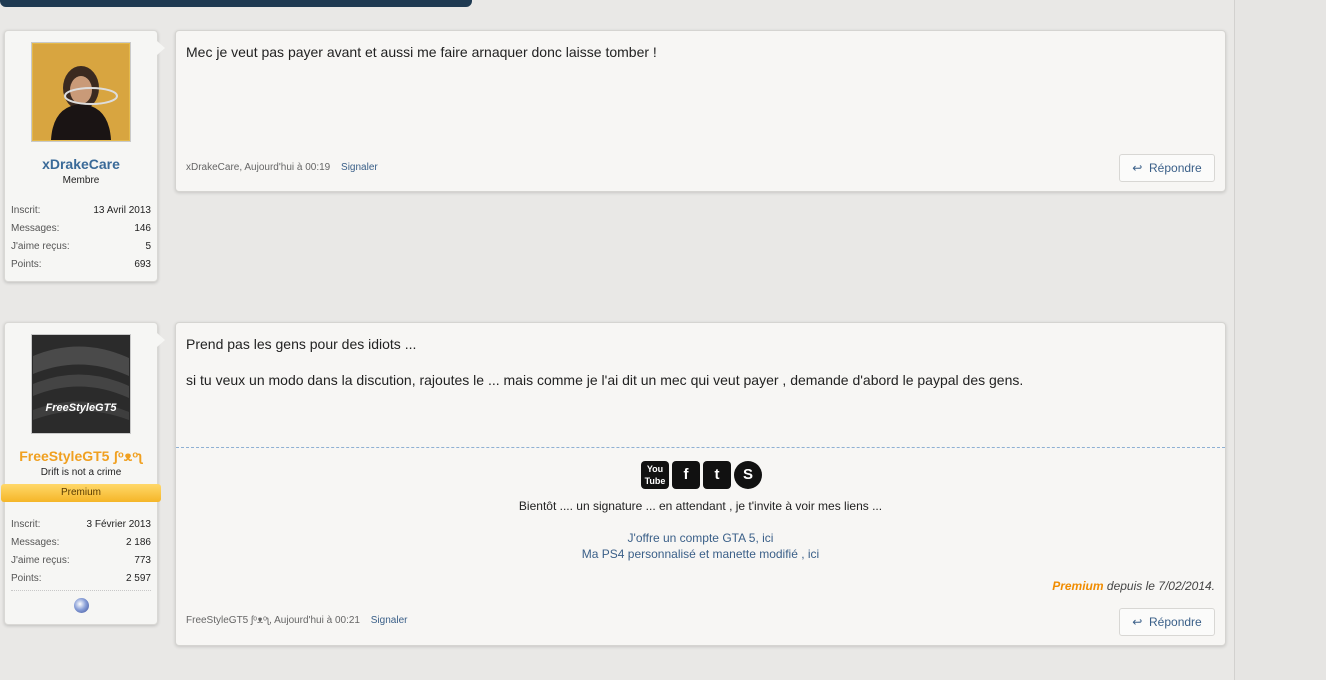 Image resolution: width=1326 pixels, height=680 pixels. What do you see at coordinates (236, 3) in the screenshot?
I see `top-nav-bar` at bounding box center [236, 3].